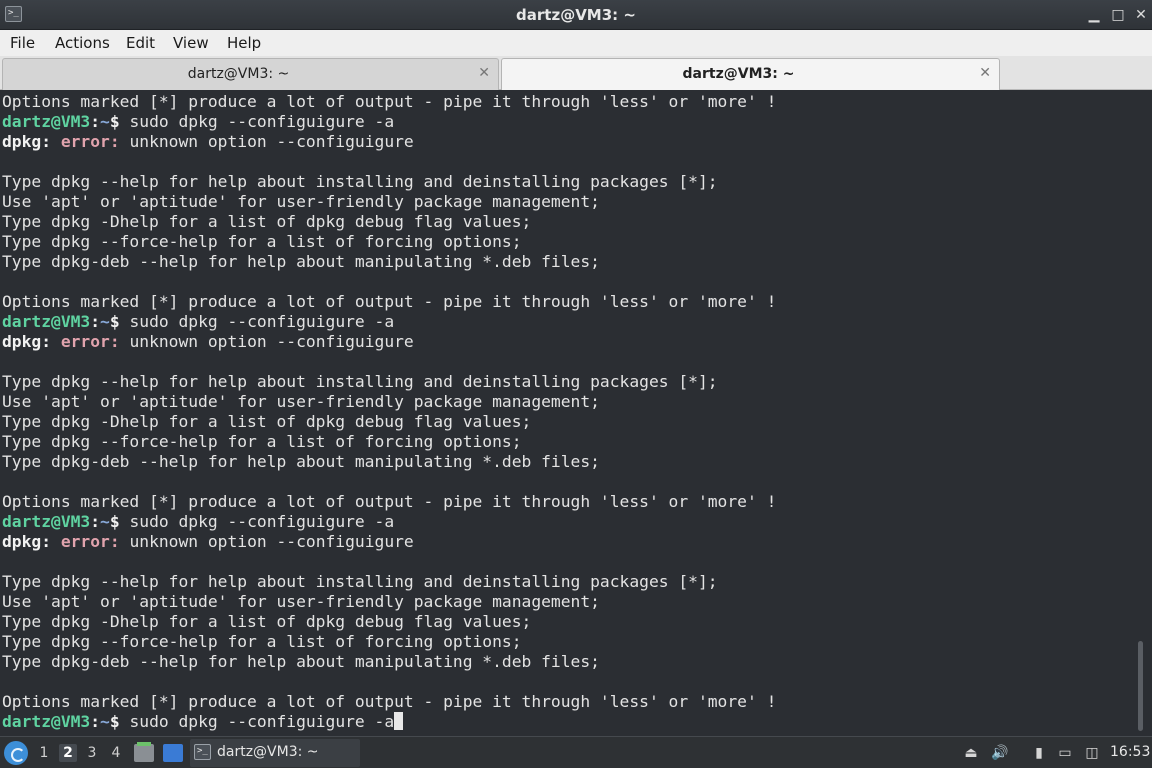  Describe the element at coordinates (16, 753) in the screenshot. I see `start-menu-icon` at that location.